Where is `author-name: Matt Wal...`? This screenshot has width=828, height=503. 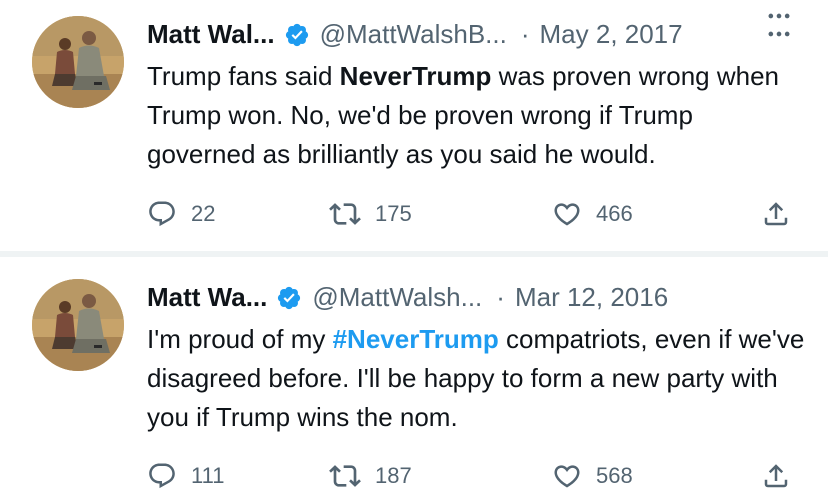 author-name: Matt Wal... is located at coordinates (211, 34).